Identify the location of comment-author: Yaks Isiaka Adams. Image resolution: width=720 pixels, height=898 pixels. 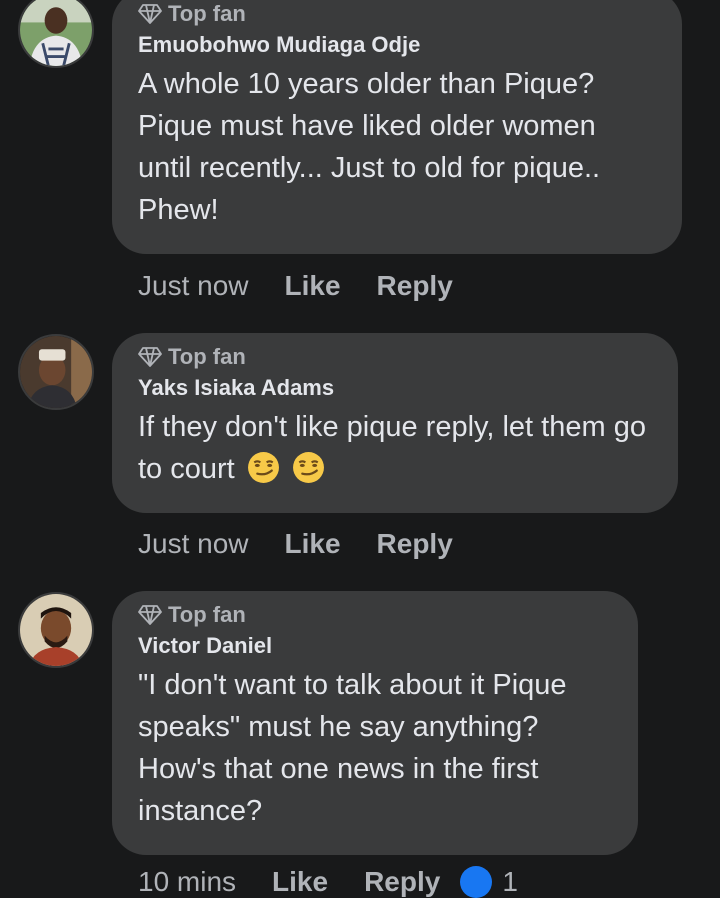
(395, 388).